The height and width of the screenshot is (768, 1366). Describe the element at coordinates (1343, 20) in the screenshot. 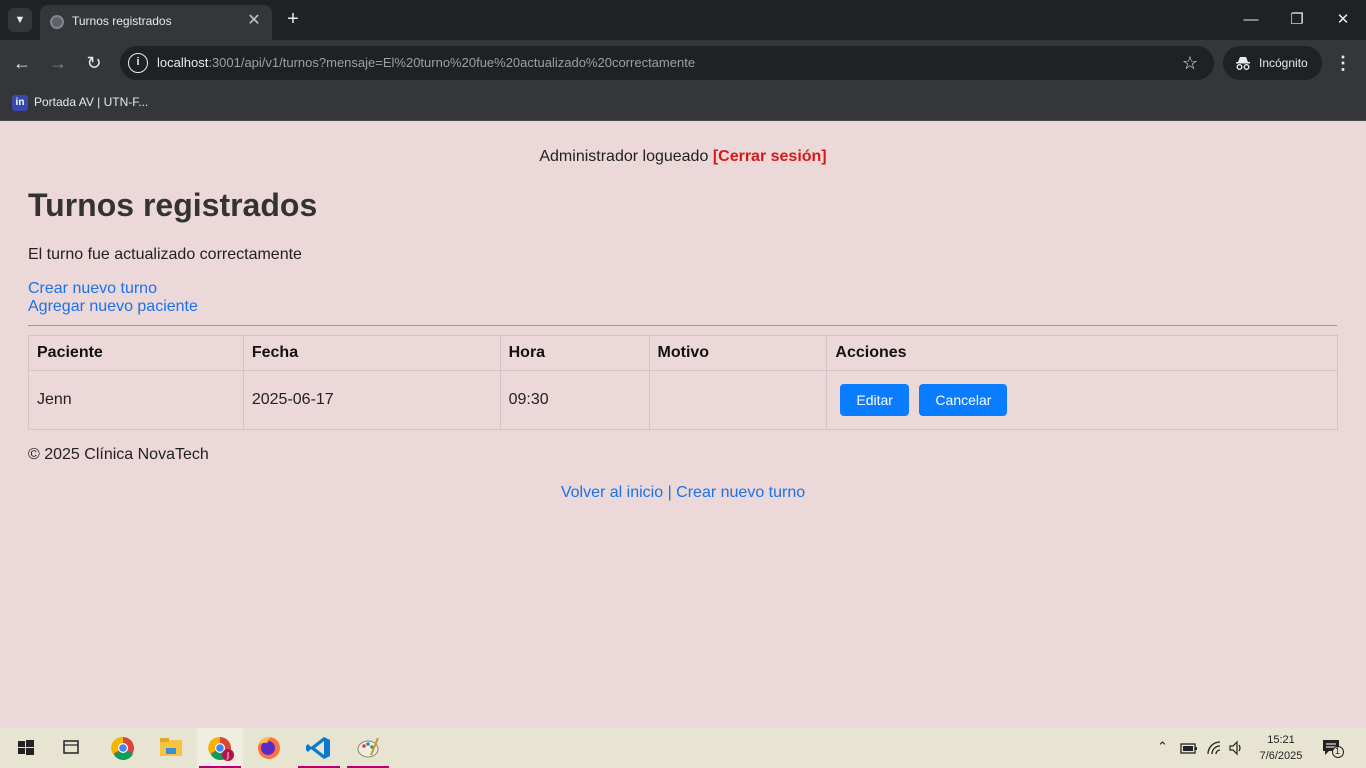

I see `window-close-icon: ✕` at that location.